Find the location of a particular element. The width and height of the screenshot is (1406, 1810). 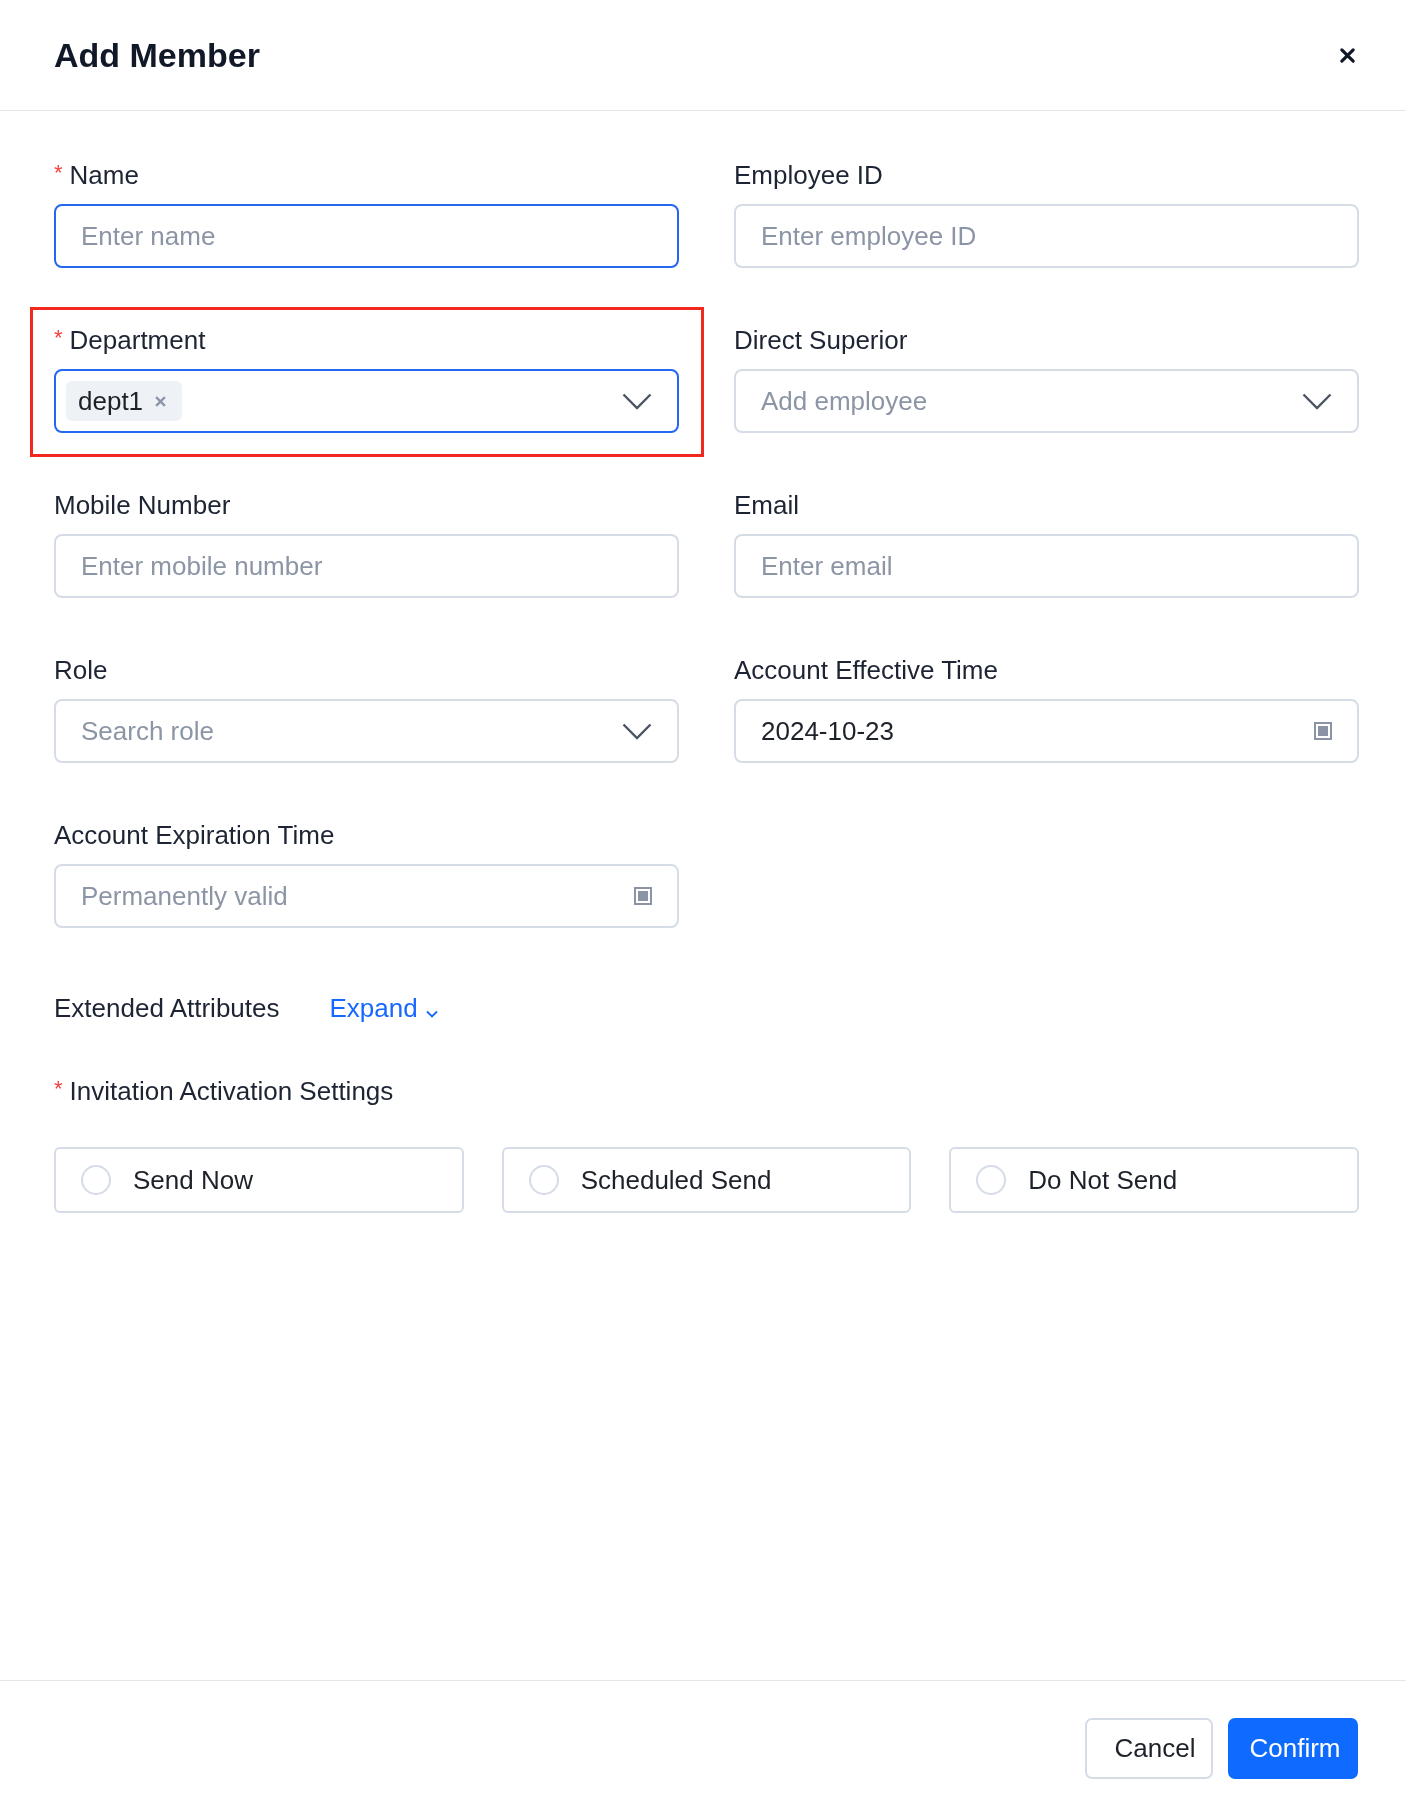

text-input: Enter name is located at coordinates (366, 236).